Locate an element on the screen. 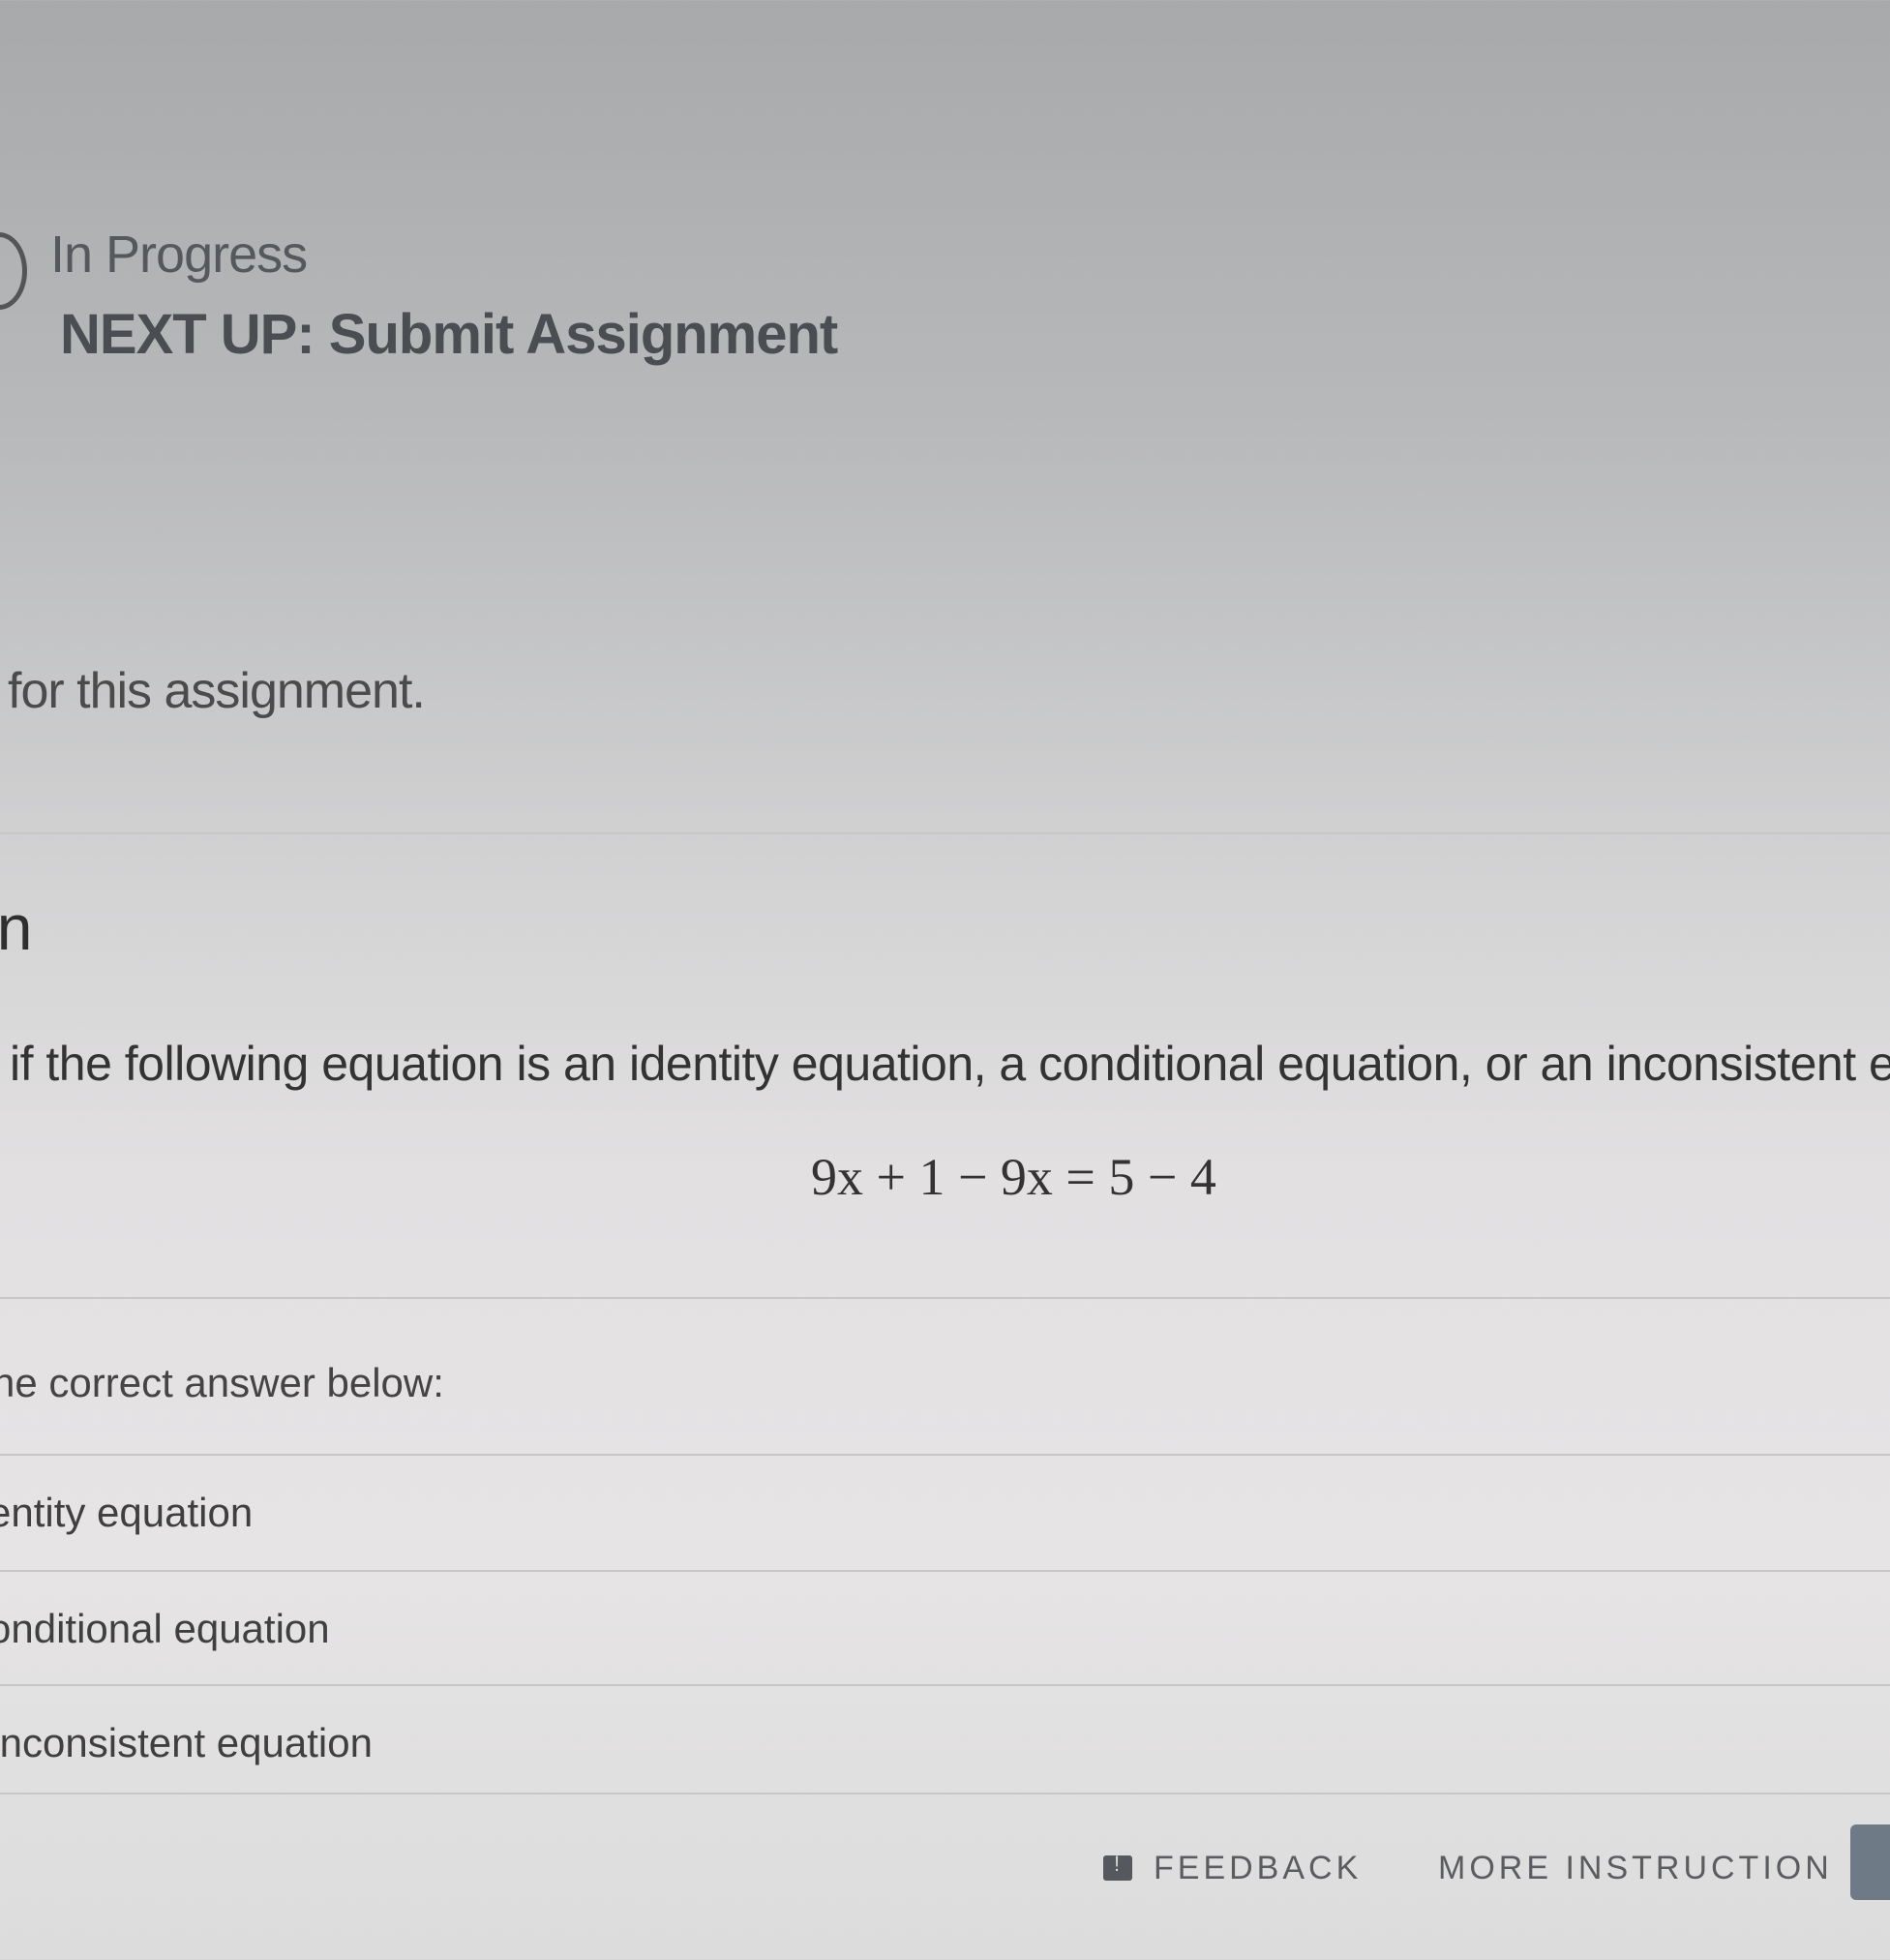 This screenshot has height=1960, width=1890. answer-option-inconsistent: Inconsistent equation is located at coordinates (945, 1743).